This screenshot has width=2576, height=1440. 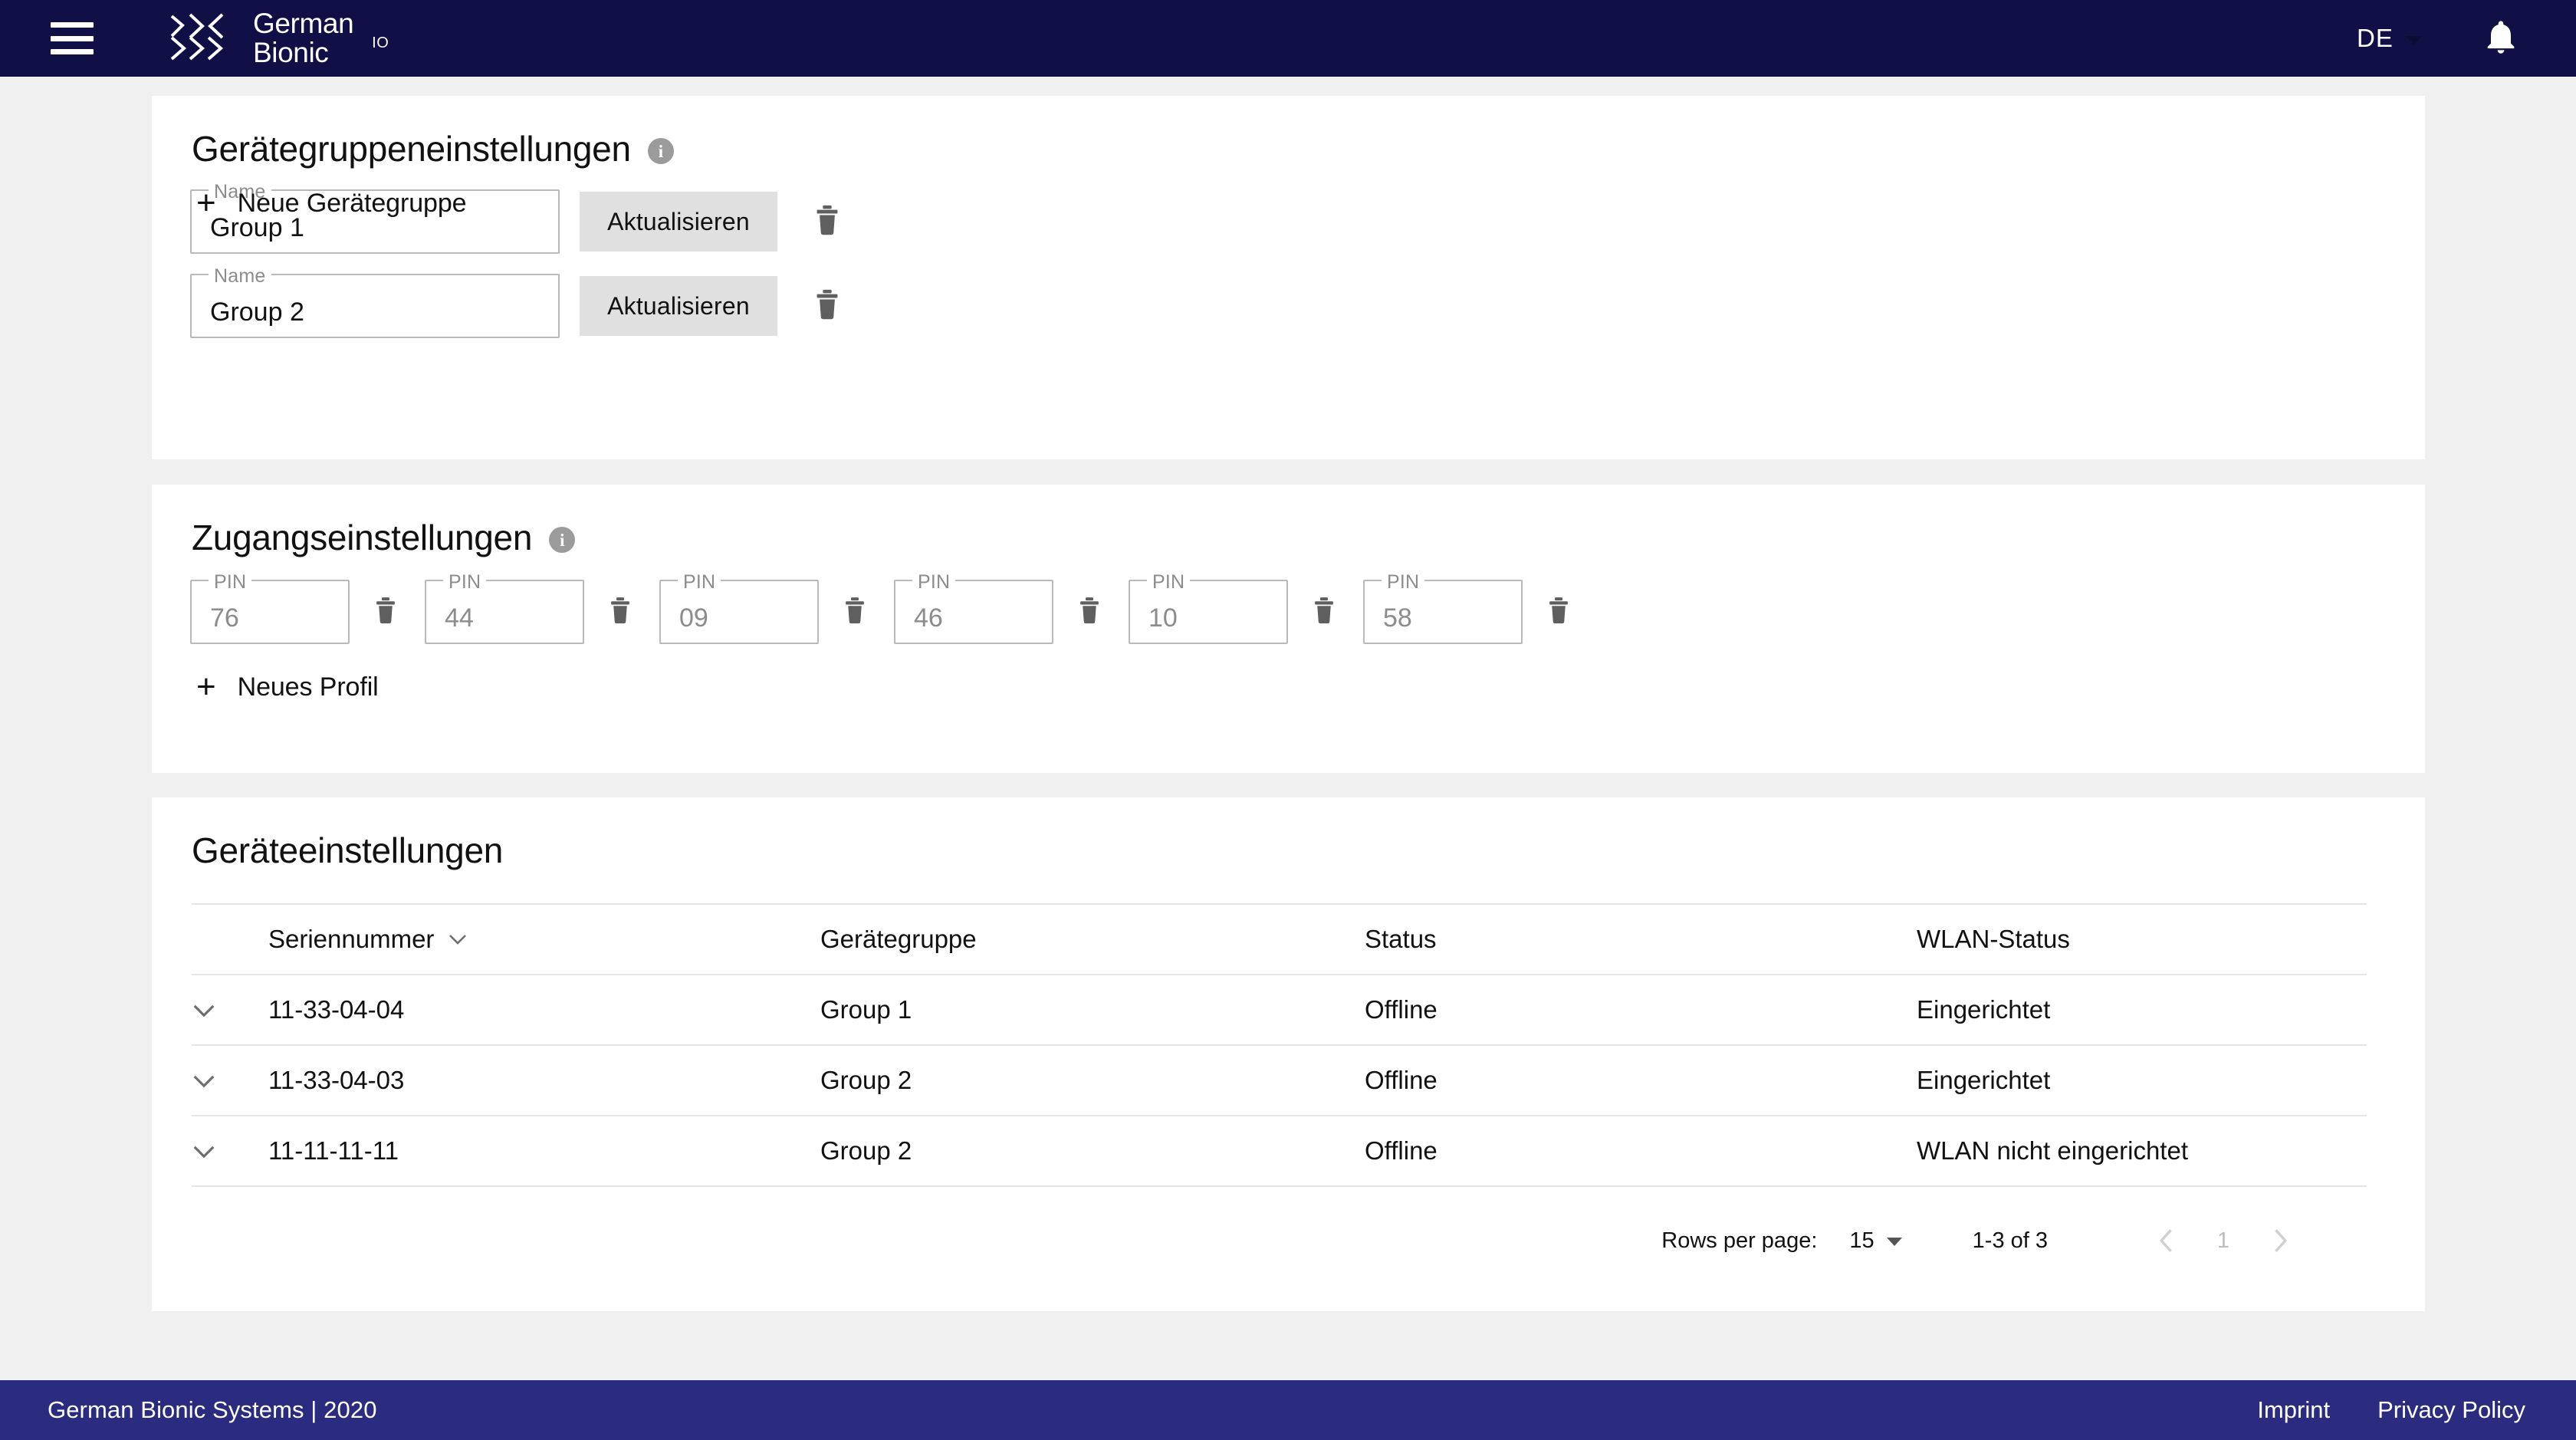 I want to click on row-group: Group 2, so click(x=1092, y=1151).